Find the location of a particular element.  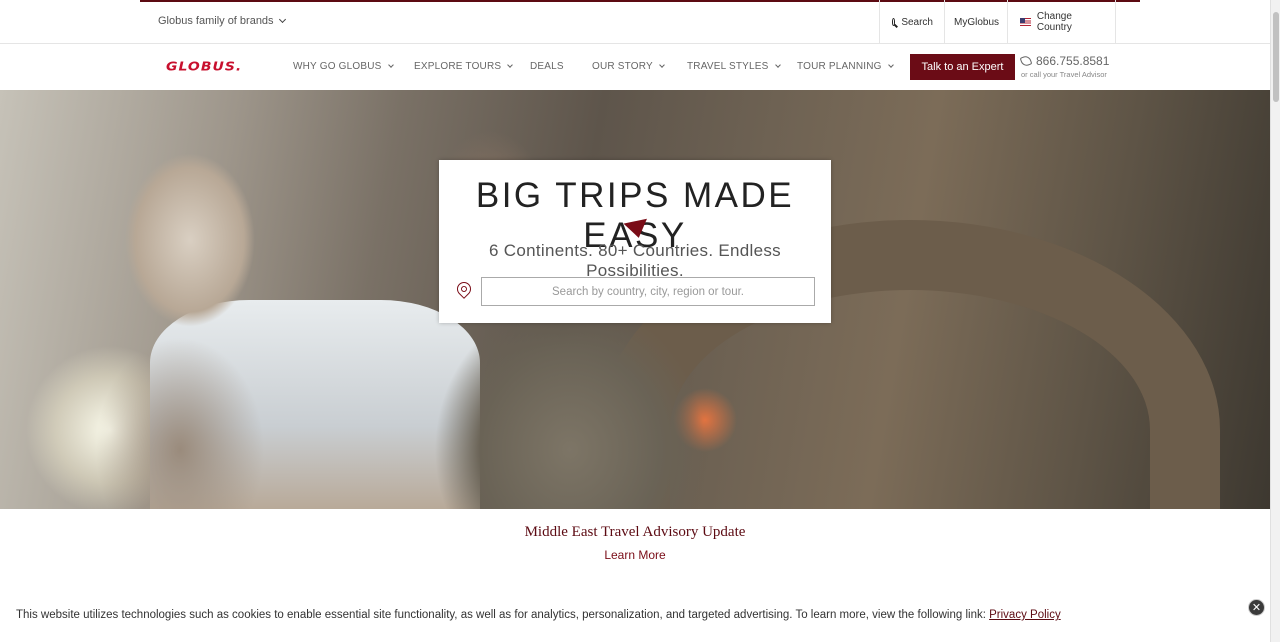

location-pin-icon is located at coordinates (464, 289).